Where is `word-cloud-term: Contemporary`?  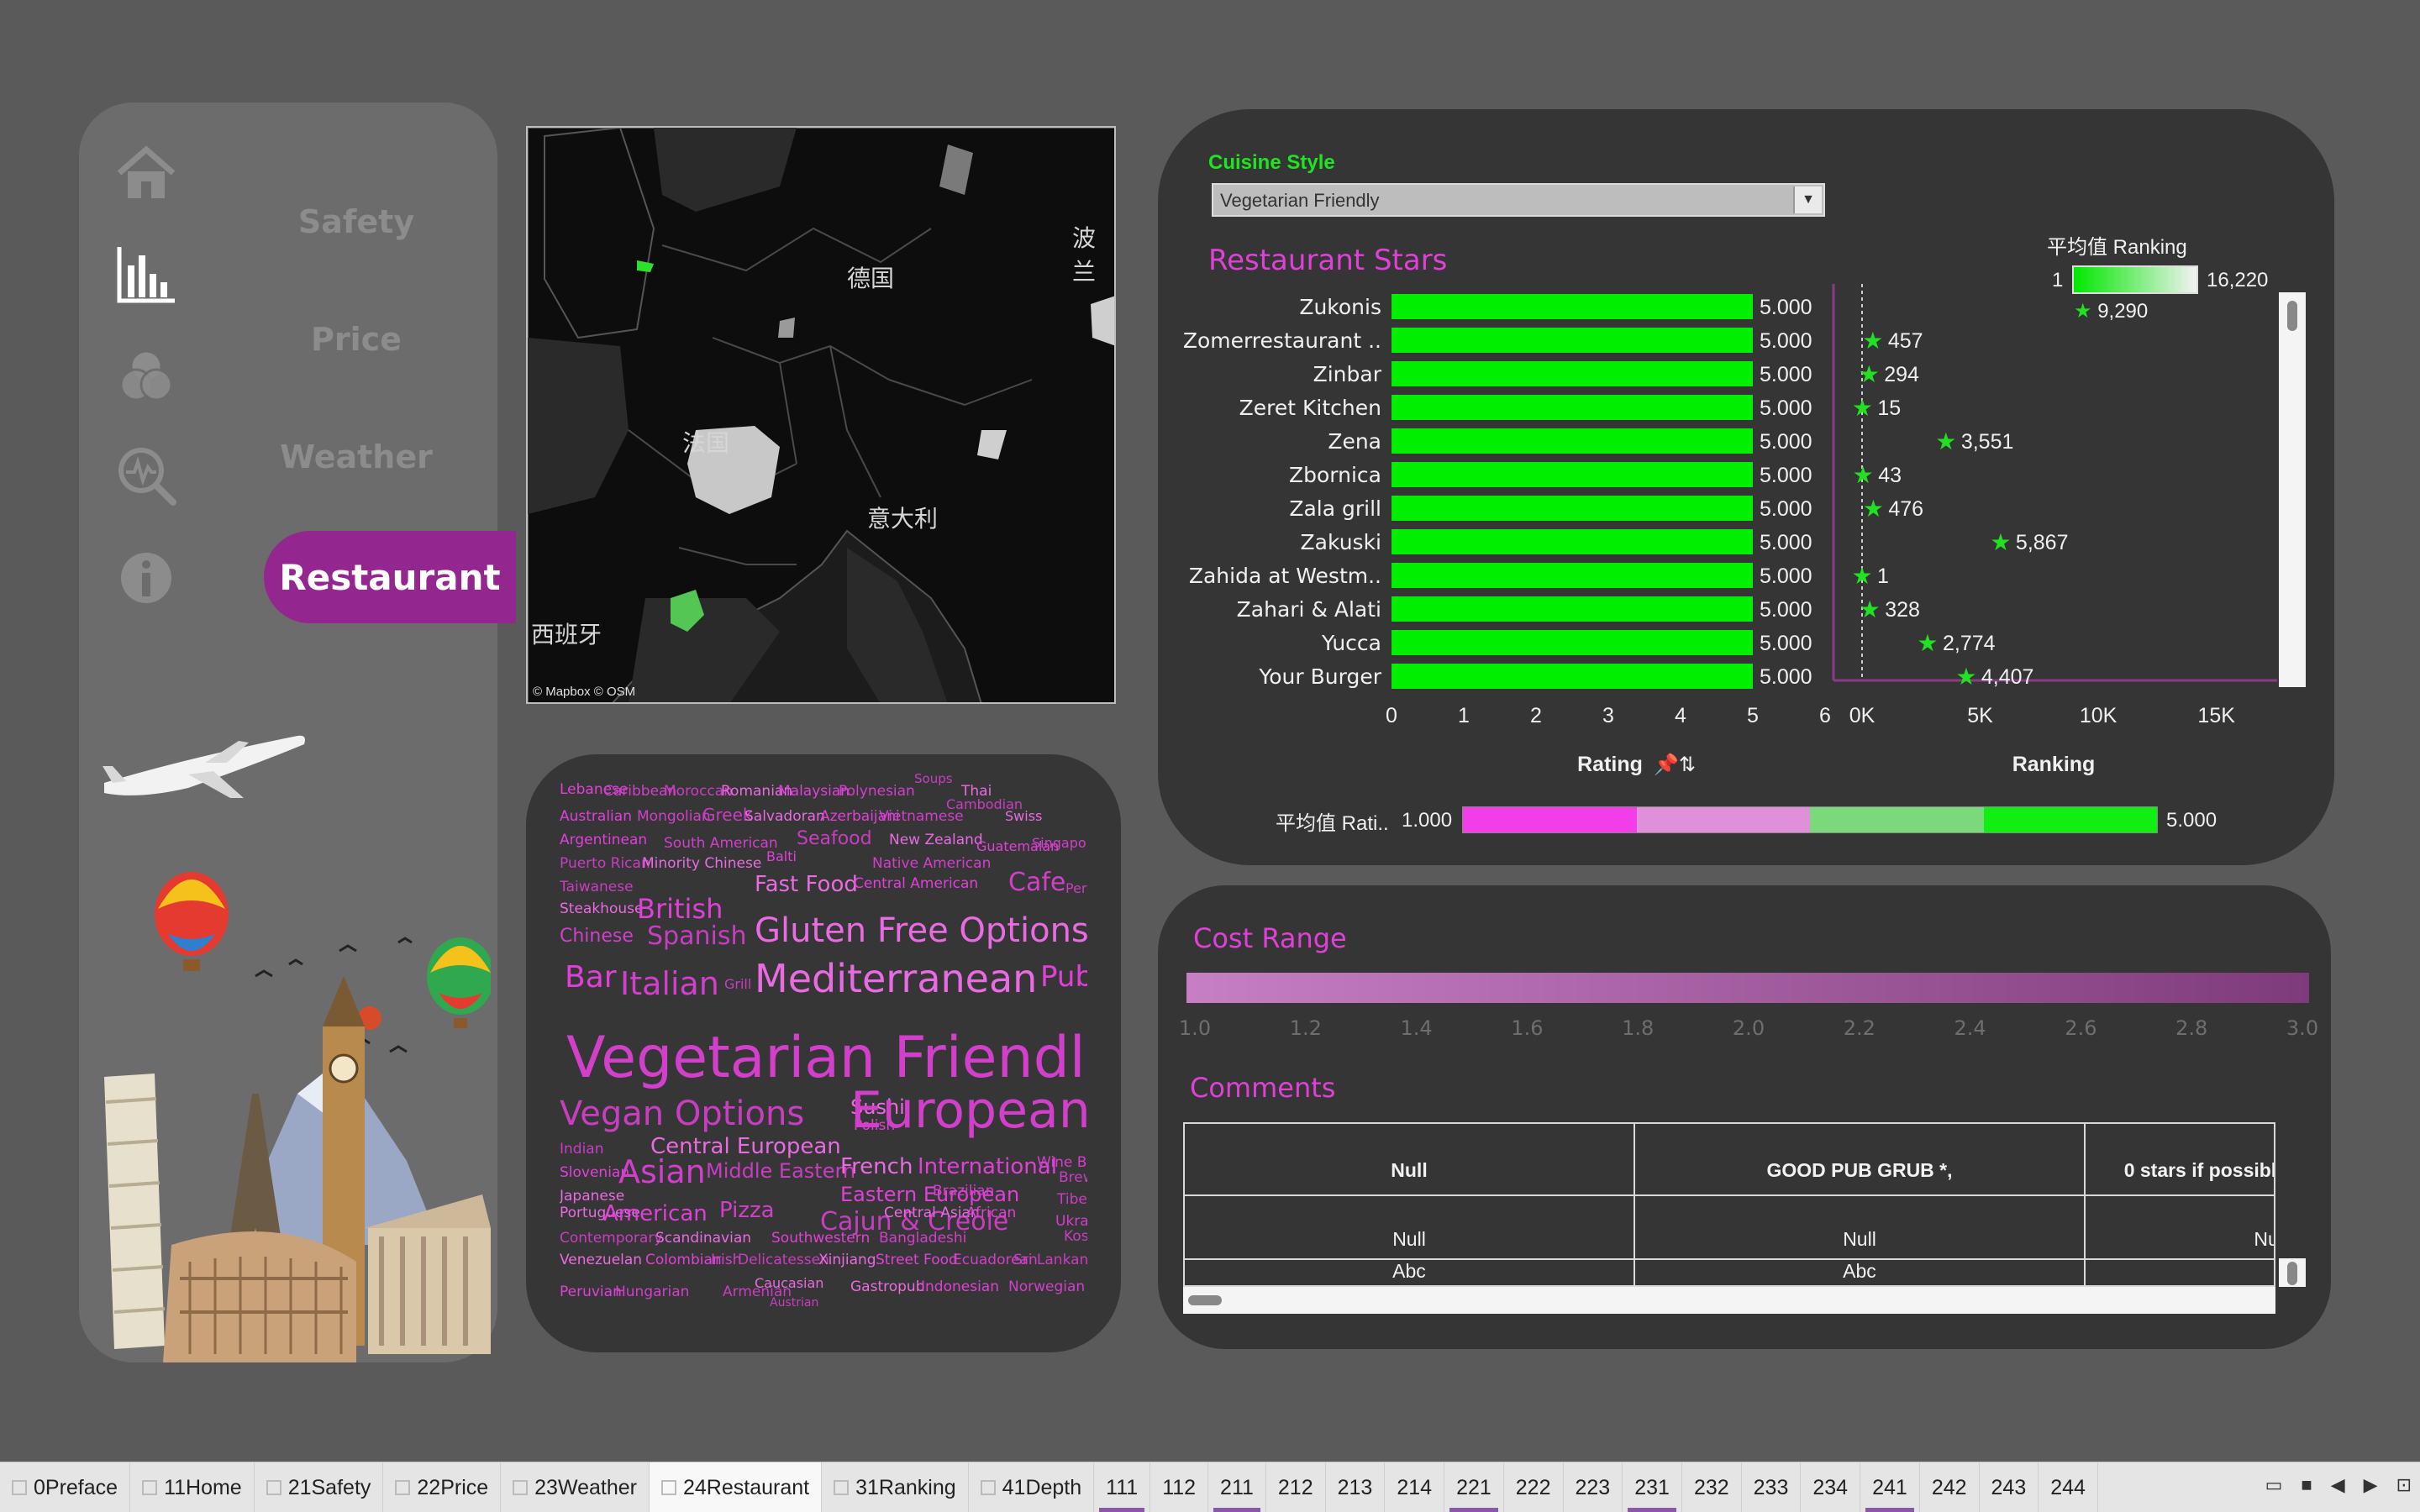 word-cloud-term: Contemporary is located at coordinates (611, 1238).